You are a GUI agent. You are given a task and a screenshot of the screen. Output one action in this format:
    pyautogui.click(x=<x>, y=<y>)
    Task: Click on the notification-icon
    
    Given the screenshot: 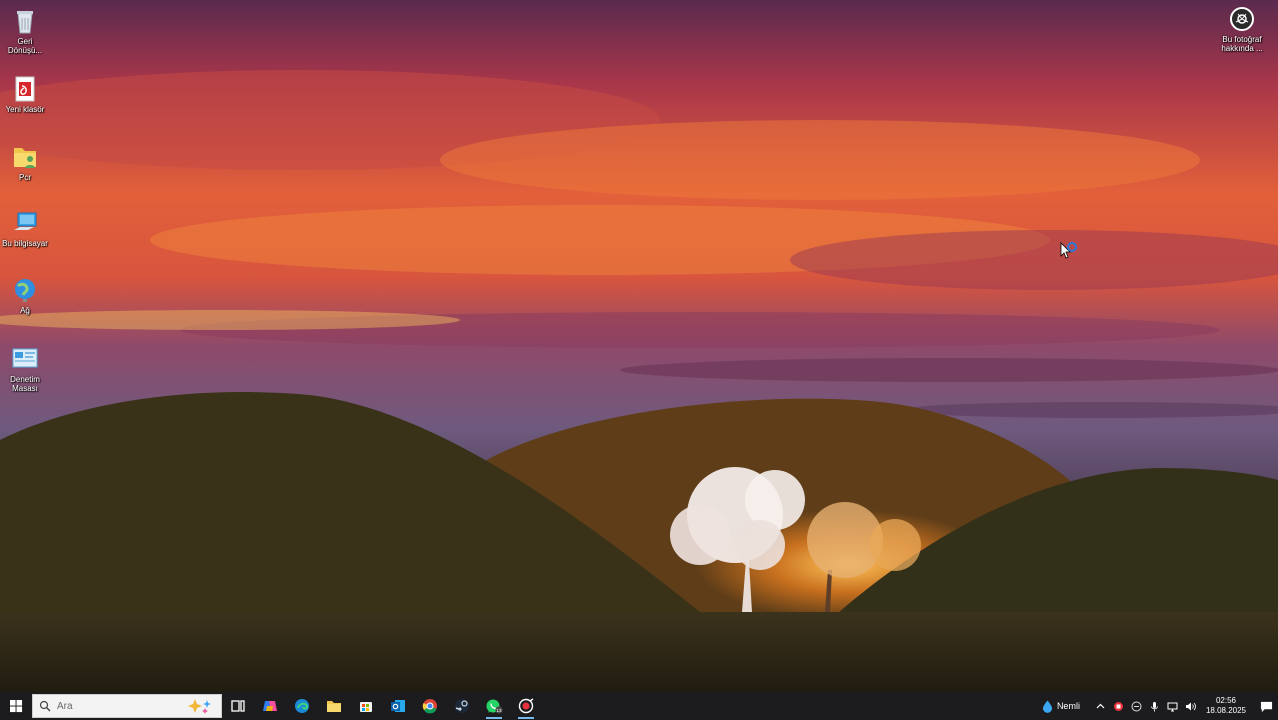 What is the action you would take?
    pyautogui.click(x=1266, y=706)
    